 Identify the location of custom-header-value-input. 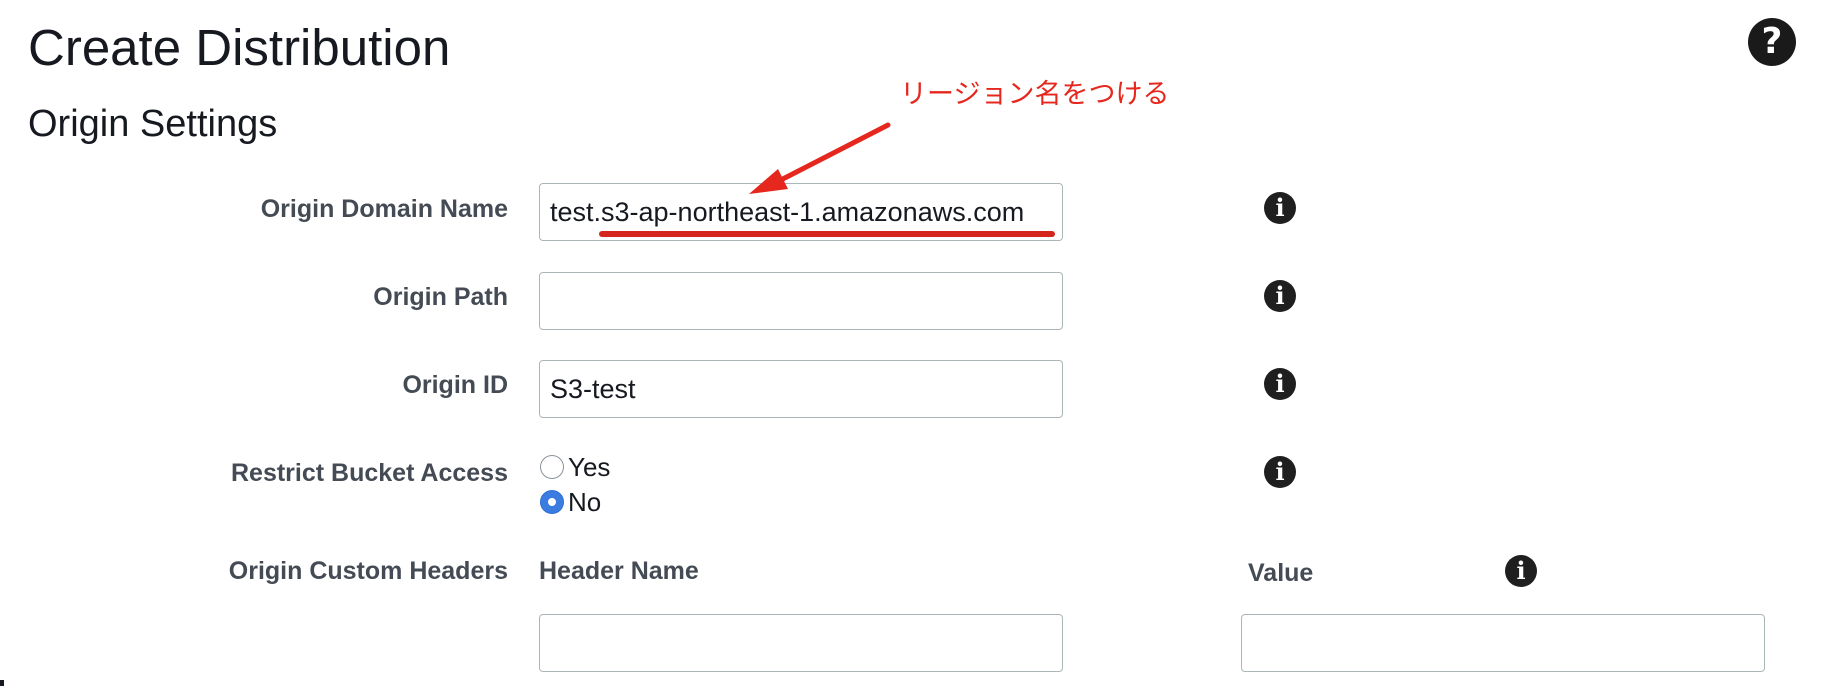
(1503, 643).